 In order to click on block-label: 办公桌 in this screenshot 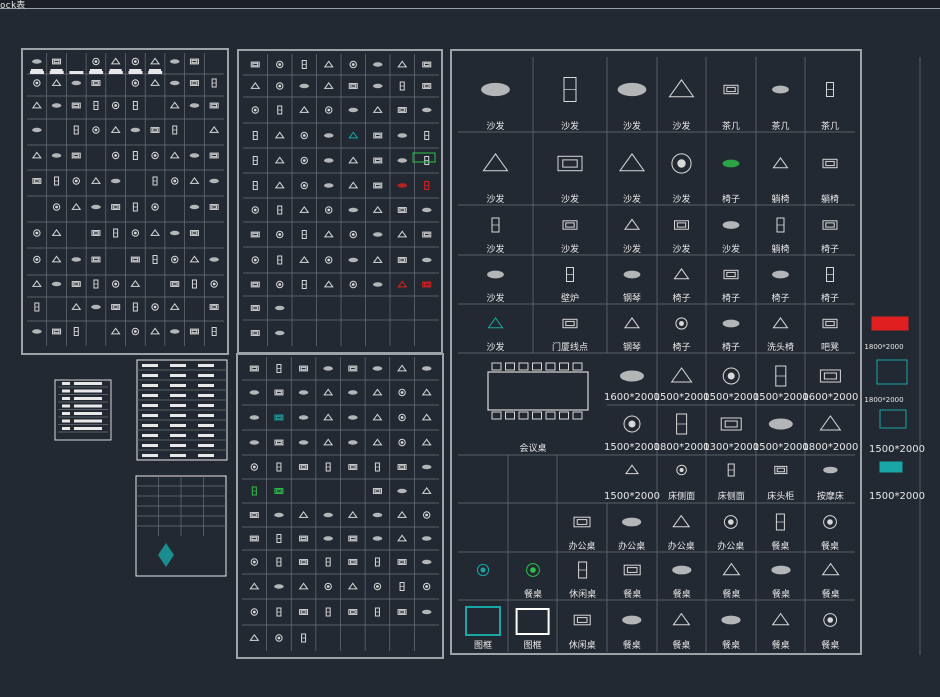, I will do `click(581, 546)`.